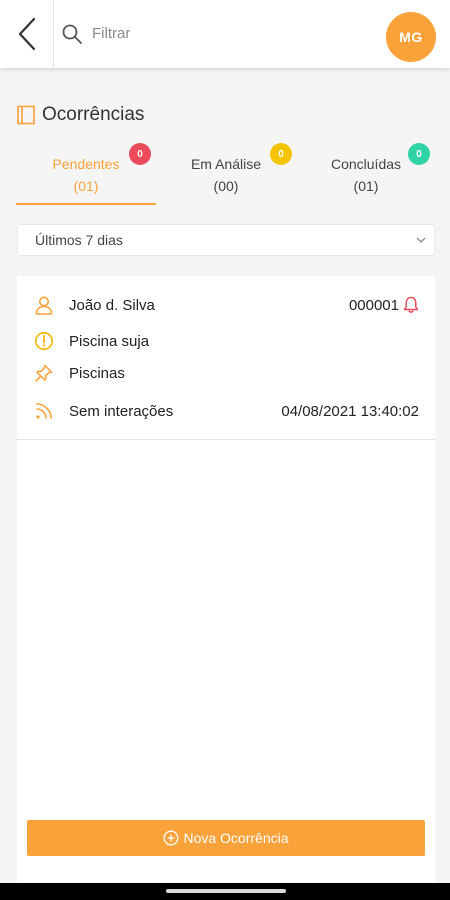 The width and height of the screenshot is (450, 900). I want to click on occurrence-description-row: Piscina suja, so click(226, 341).